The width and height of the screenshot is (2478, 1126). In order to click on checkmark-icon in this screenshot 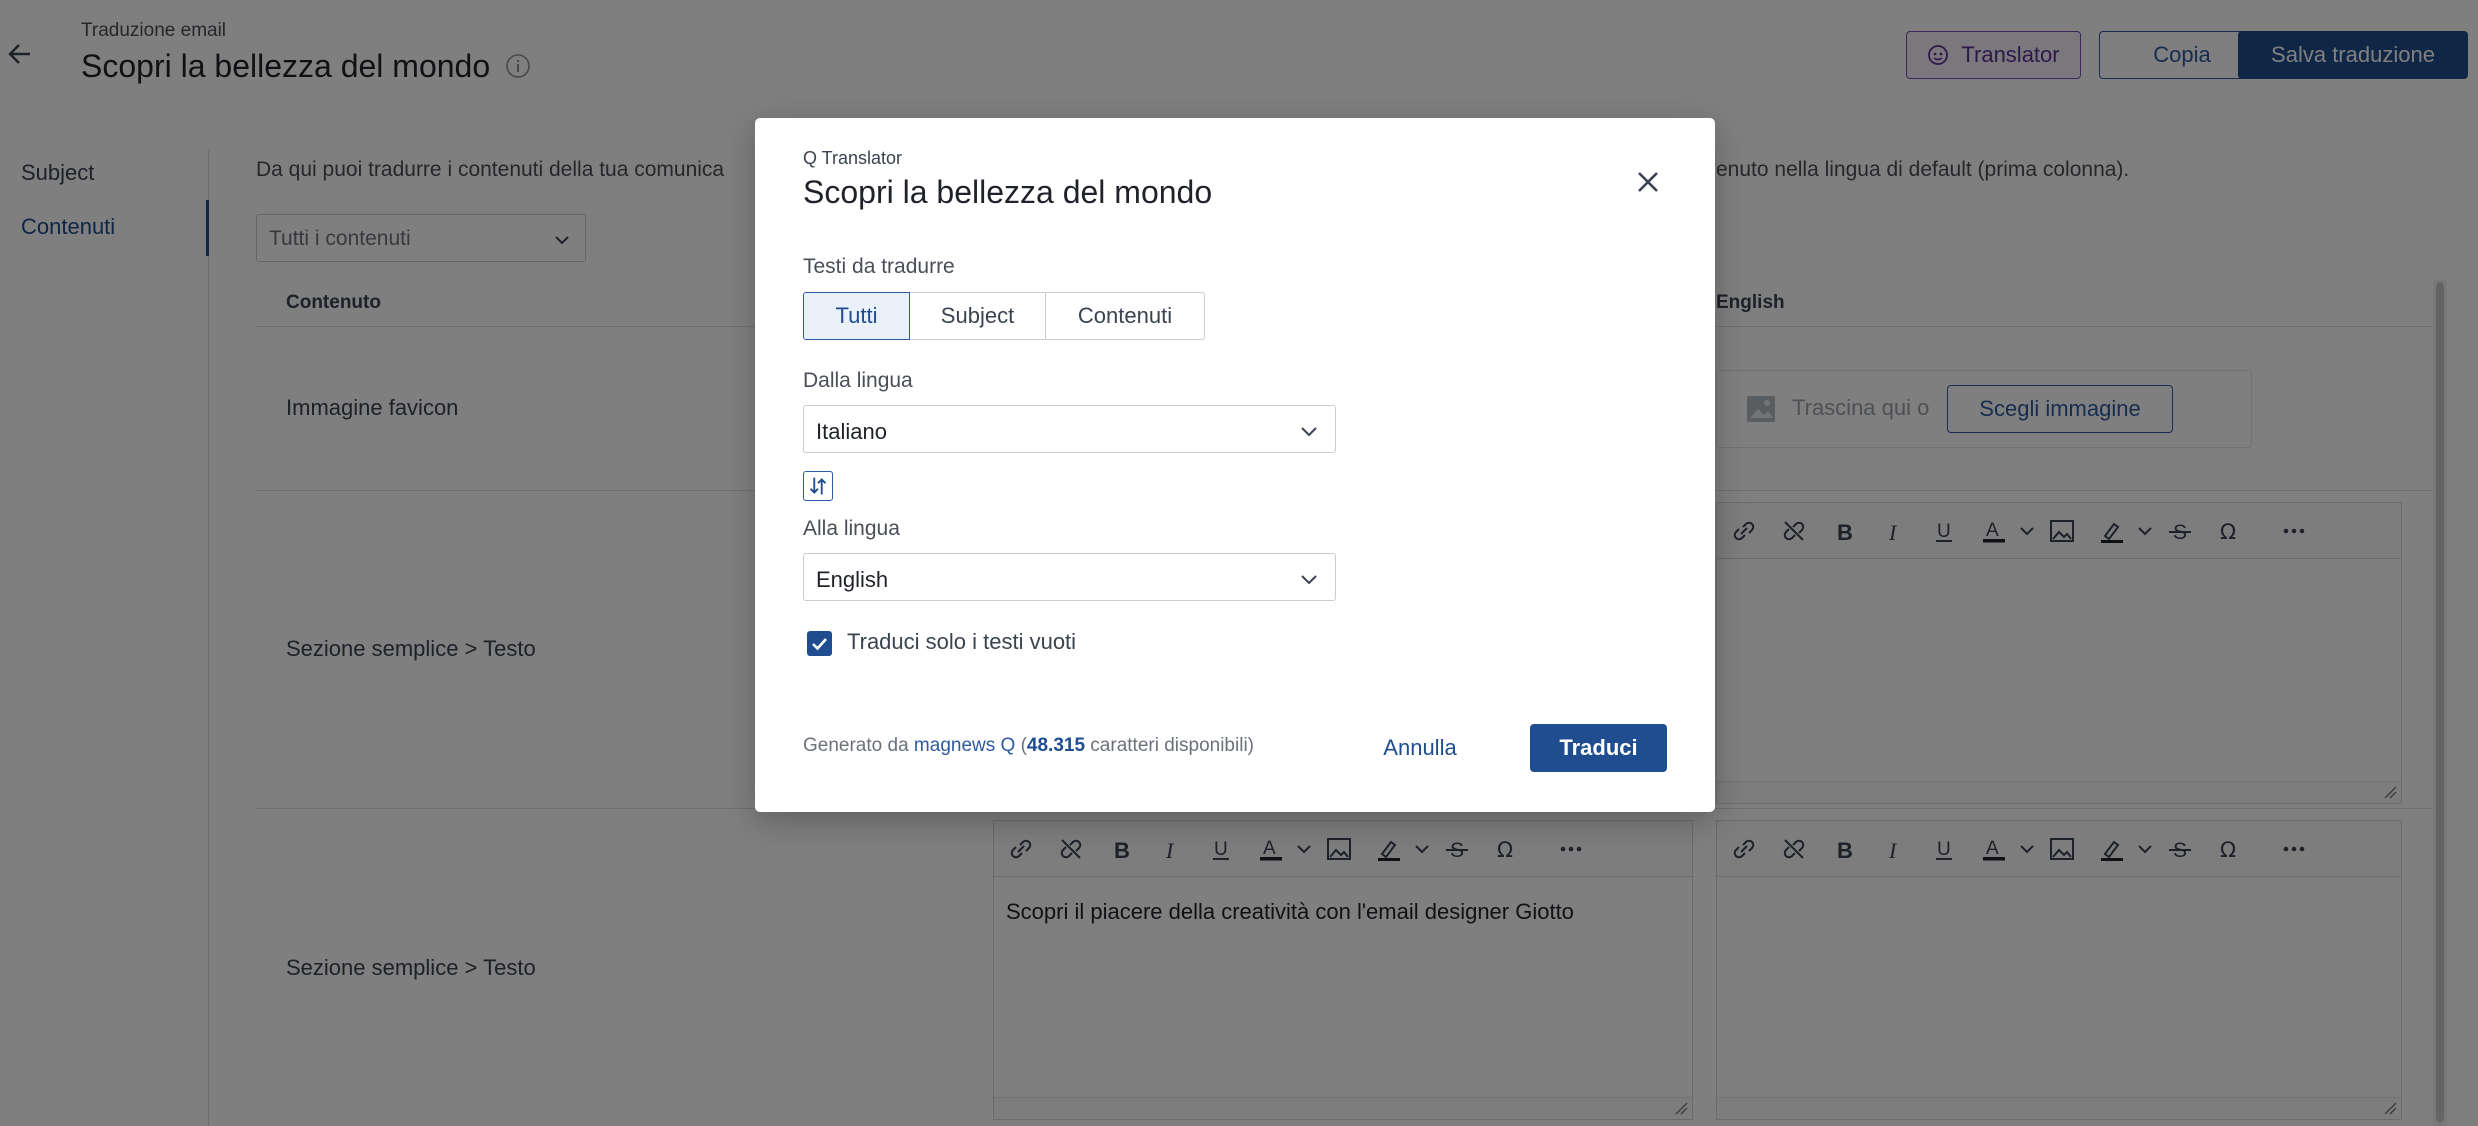, I will do `click(819, 644)`.